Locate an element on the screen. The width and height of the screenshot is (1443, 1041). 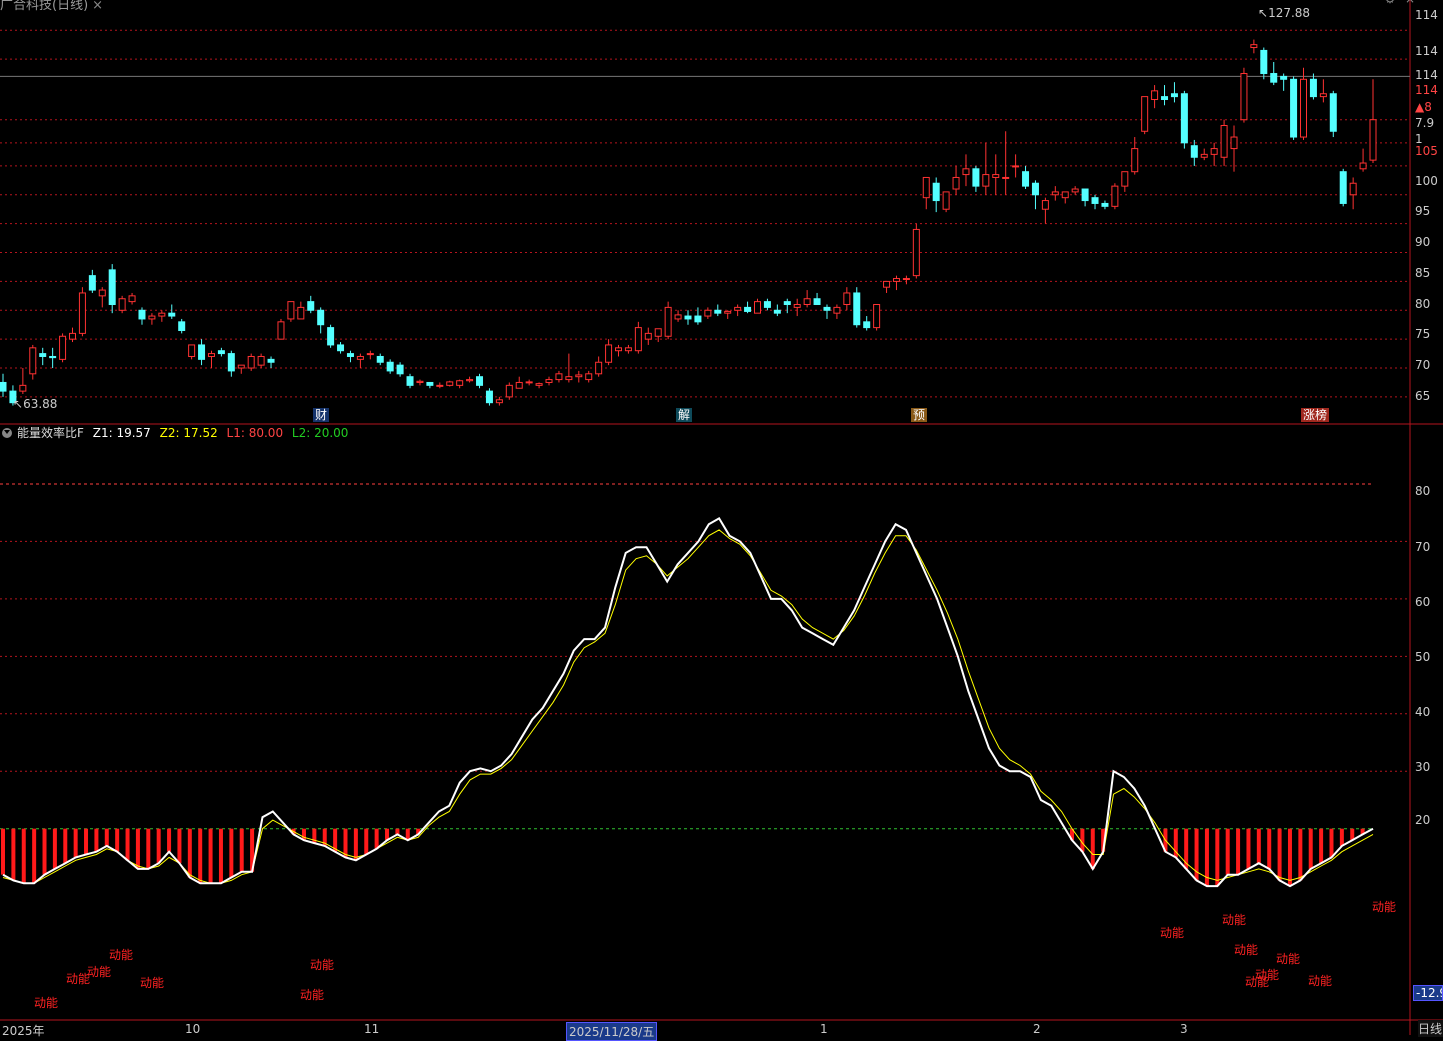
price-axis-label: 7.9 is located at coordinates (1425, 123).